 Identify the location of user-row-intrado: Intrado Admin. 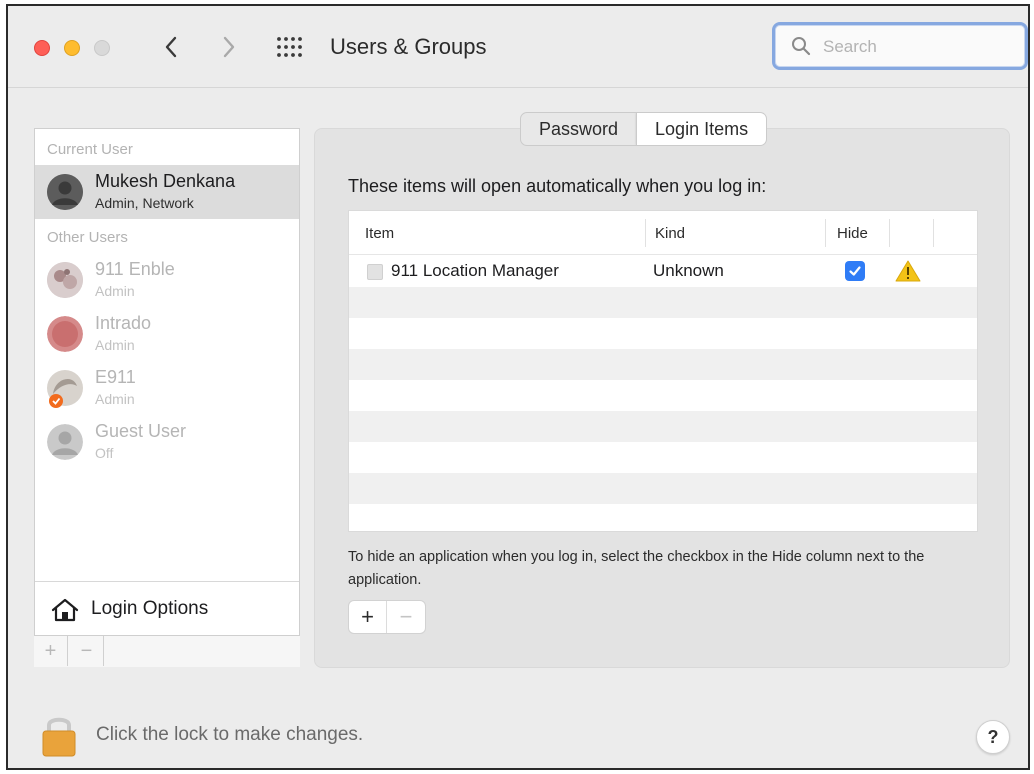
(167, 334).